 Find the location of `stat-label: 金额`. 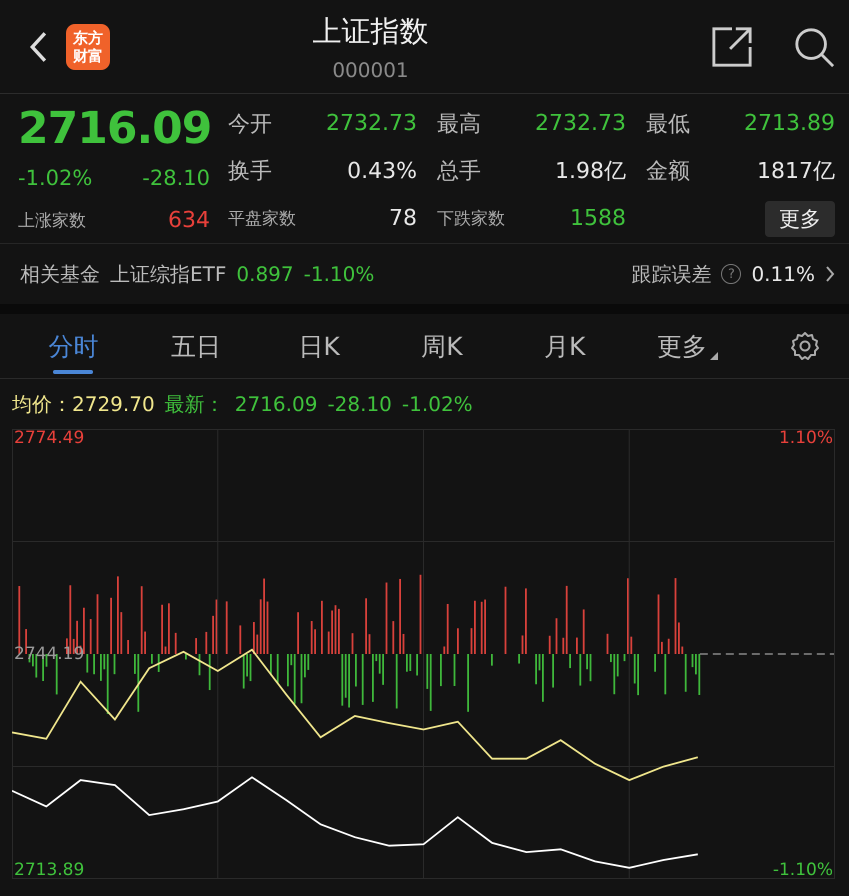

stat-label: 金额 is located at coordinates (668, 172).